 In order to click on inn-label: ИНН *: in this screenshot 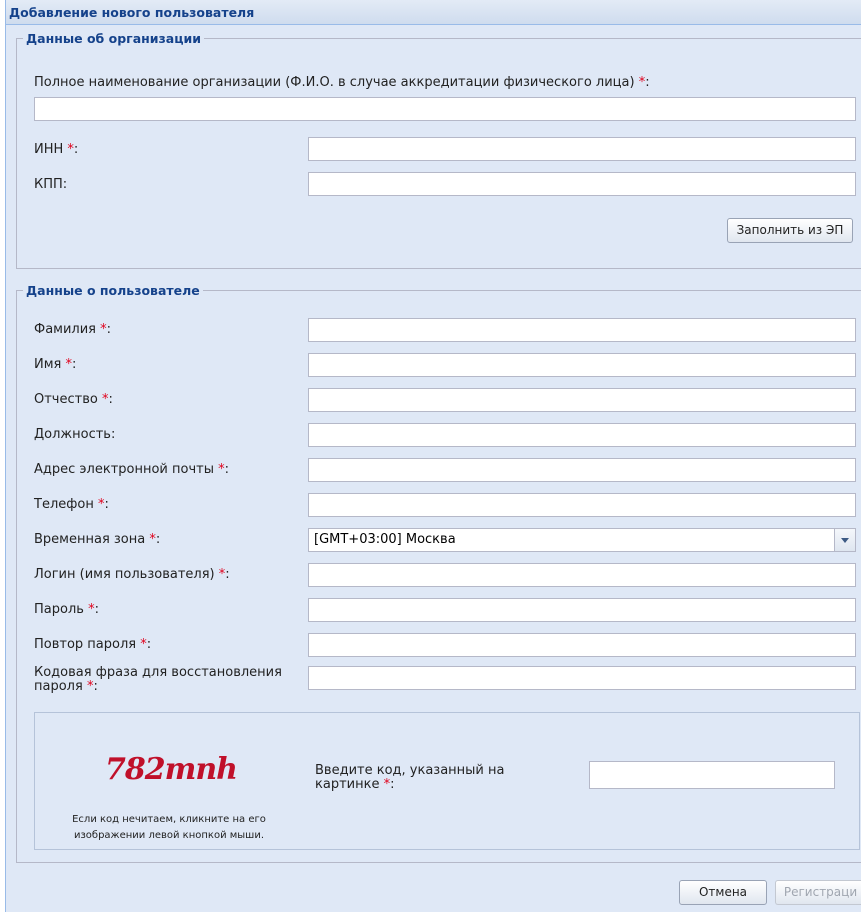, I will do `click(56, 149)`.